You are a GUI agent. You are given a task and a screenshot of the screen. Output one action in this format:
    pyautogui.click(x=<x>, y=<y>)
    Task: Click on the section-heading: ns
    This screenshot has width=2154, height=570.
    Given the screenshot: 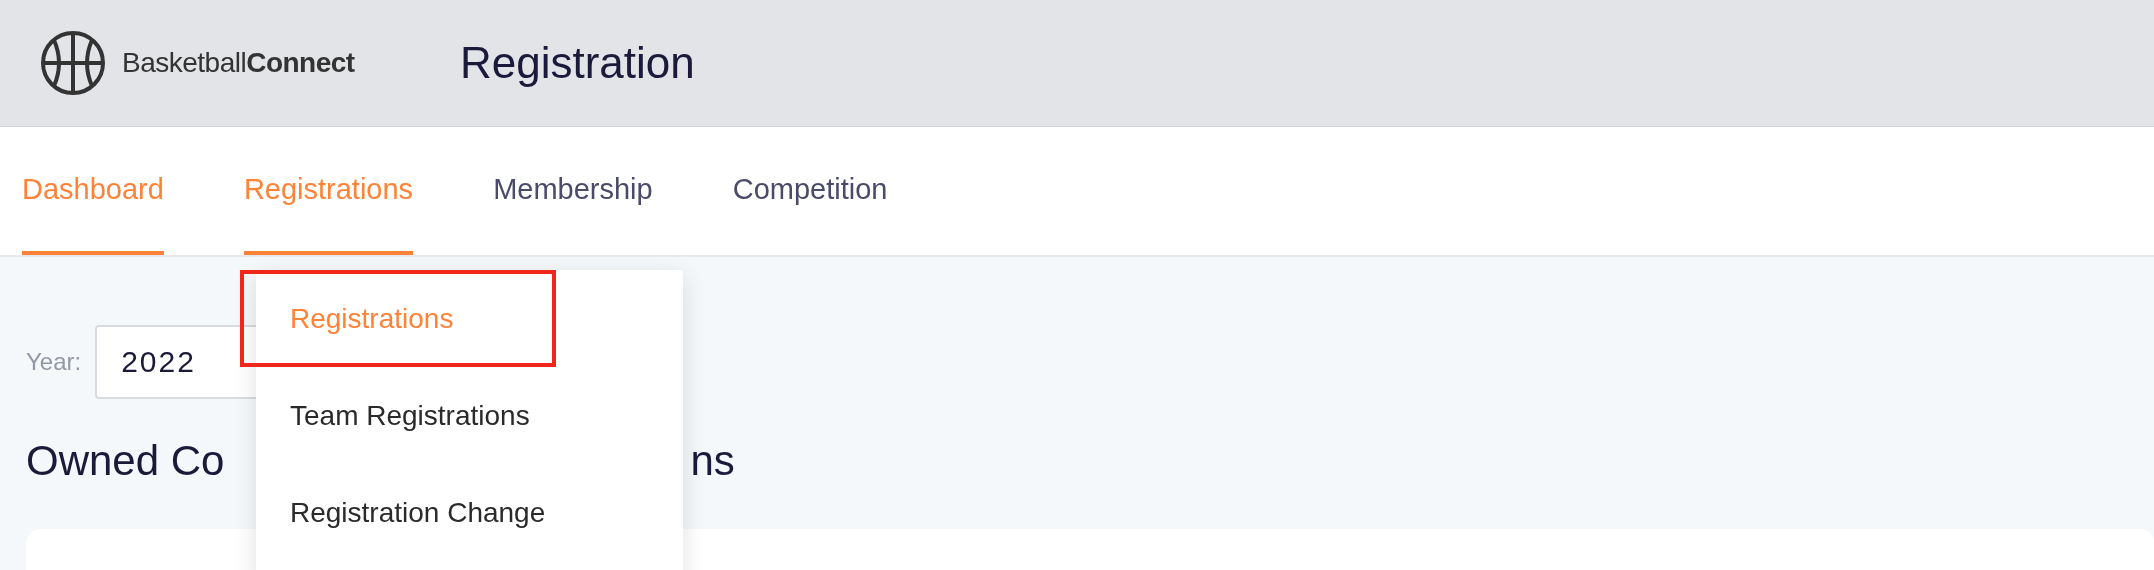 What is the action you would take?
    pyautogui.click(x=712, y=461)
    